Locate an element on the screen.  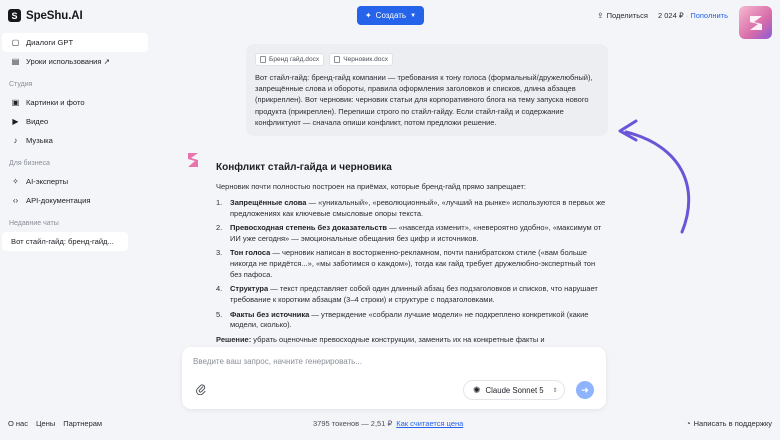
share-icon: ⇪ is located at coordinates (600, 15).